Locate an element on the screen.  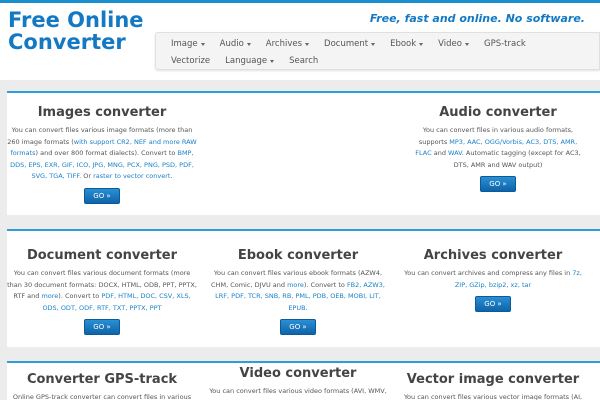
audio-go-button: GO » is located at coordinates (498, 184).